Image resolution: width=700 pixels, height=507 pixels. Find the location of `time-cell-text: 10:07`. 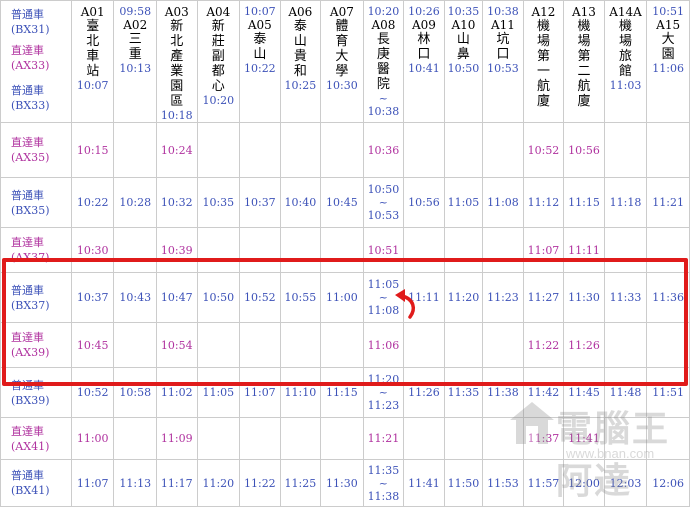

time-cell-text: 10:07 is located at coordinates (92, 85).